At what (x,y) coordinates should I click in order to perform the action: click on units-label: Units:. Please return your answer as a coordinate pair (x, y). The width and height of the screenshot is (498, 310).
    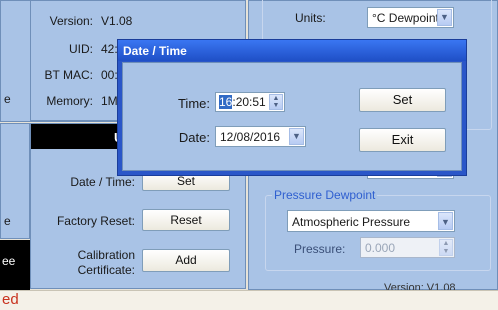
    Looking at the image, I should click on (310, 18).